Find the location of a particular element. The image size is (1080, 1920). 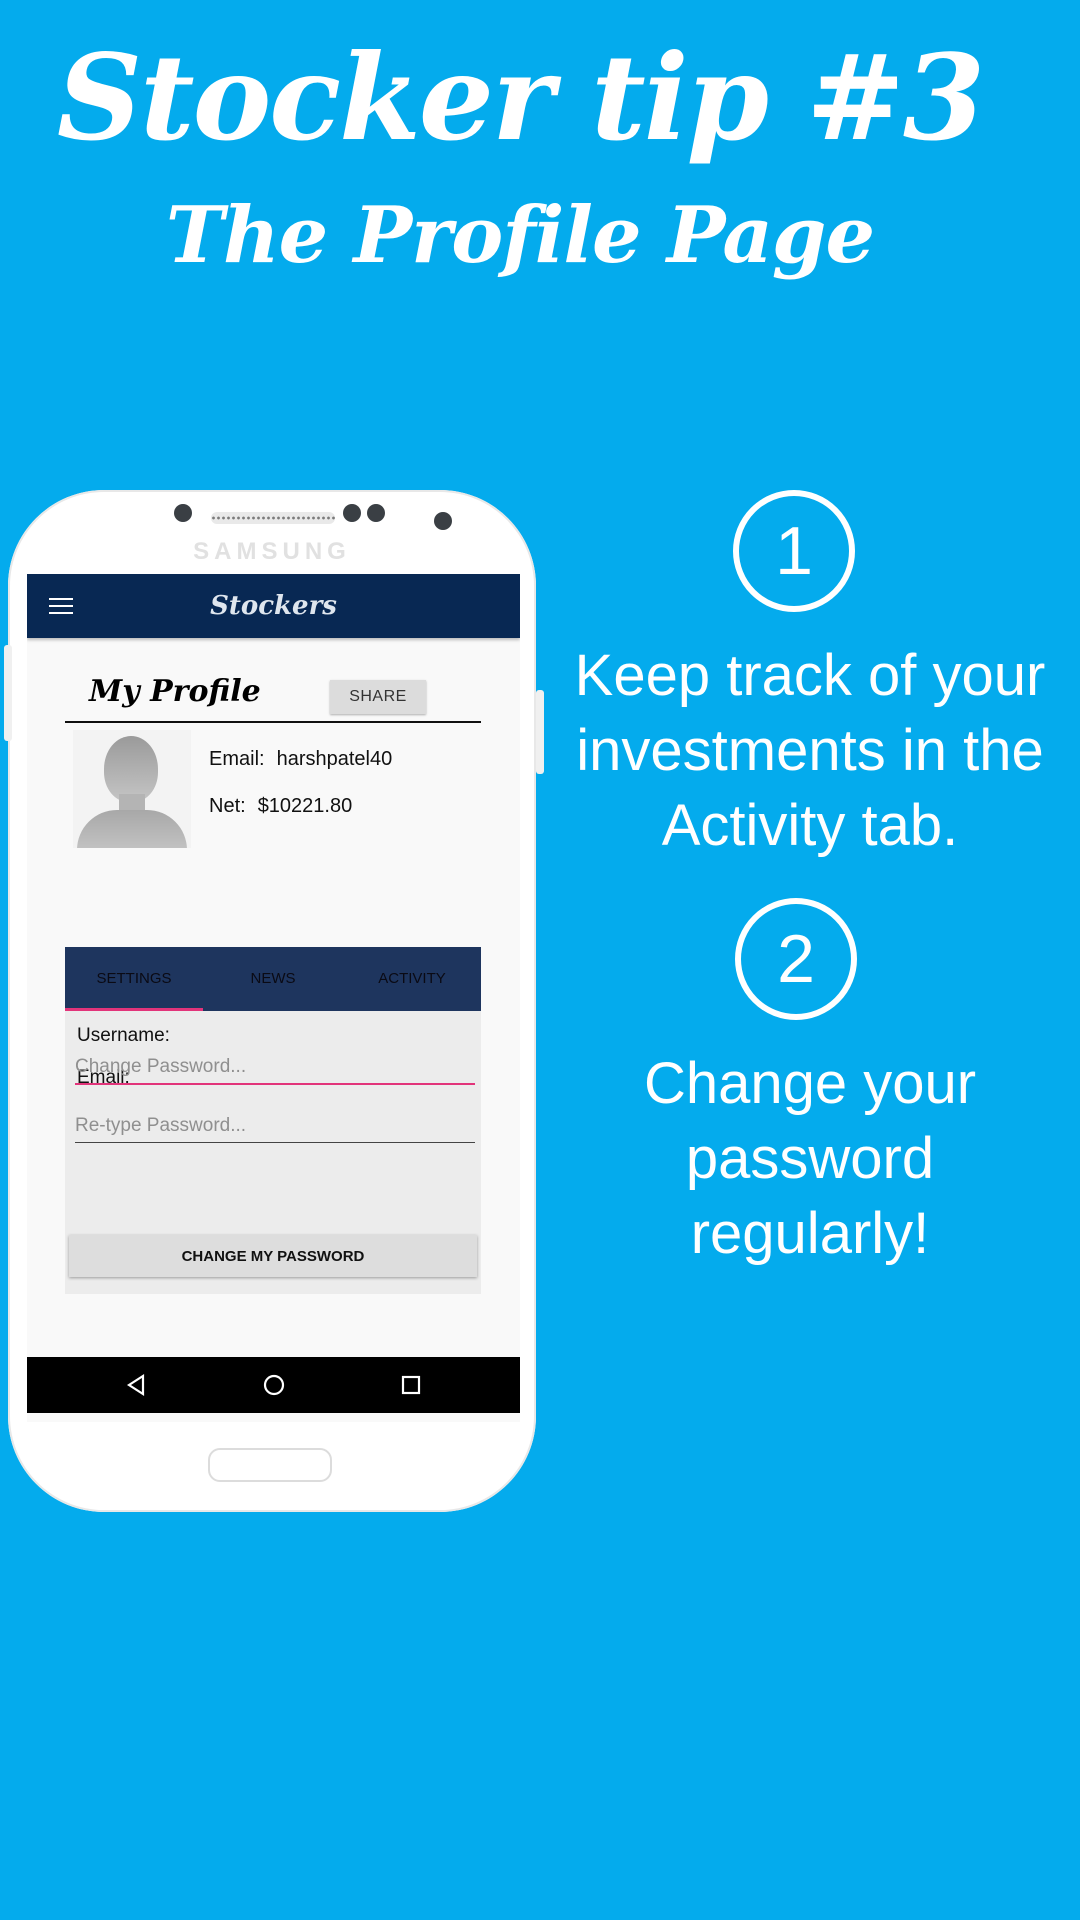

app-bar: Stockers is located at coordinates (273, 606).